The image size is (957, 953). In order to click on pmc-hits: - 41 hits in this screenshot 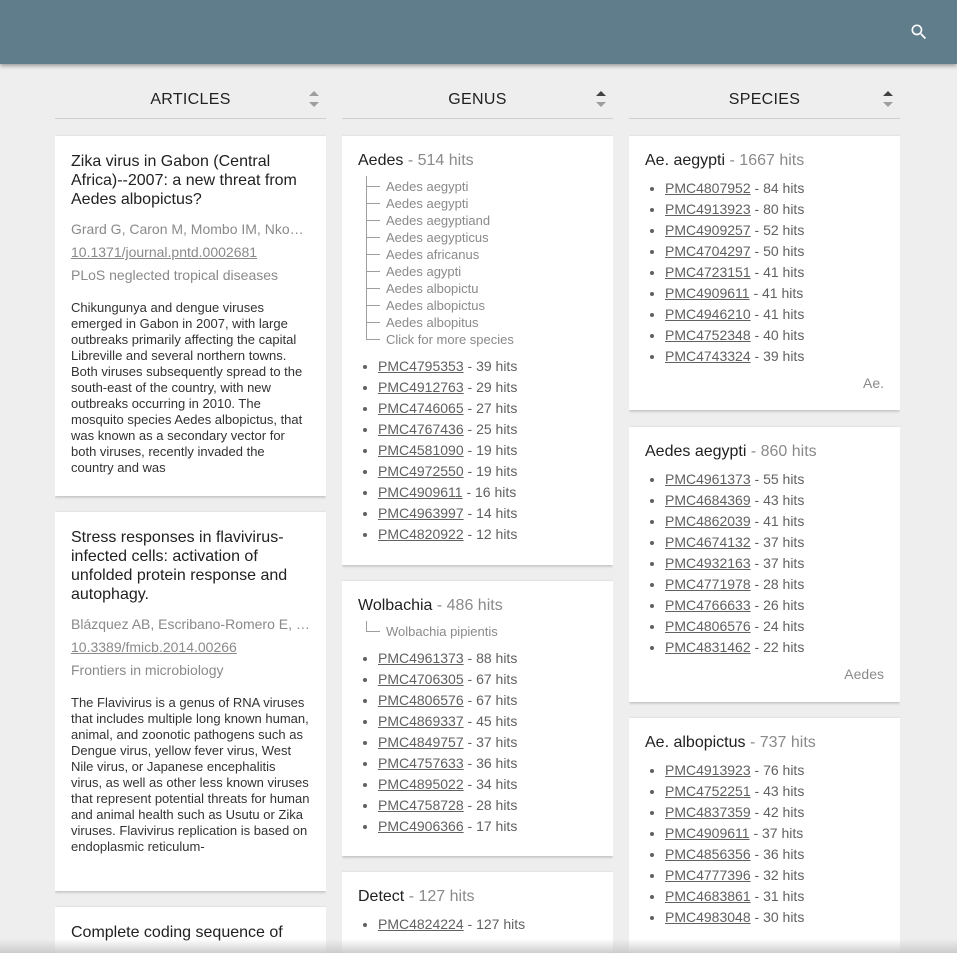, I will do `click(776, 293)`.